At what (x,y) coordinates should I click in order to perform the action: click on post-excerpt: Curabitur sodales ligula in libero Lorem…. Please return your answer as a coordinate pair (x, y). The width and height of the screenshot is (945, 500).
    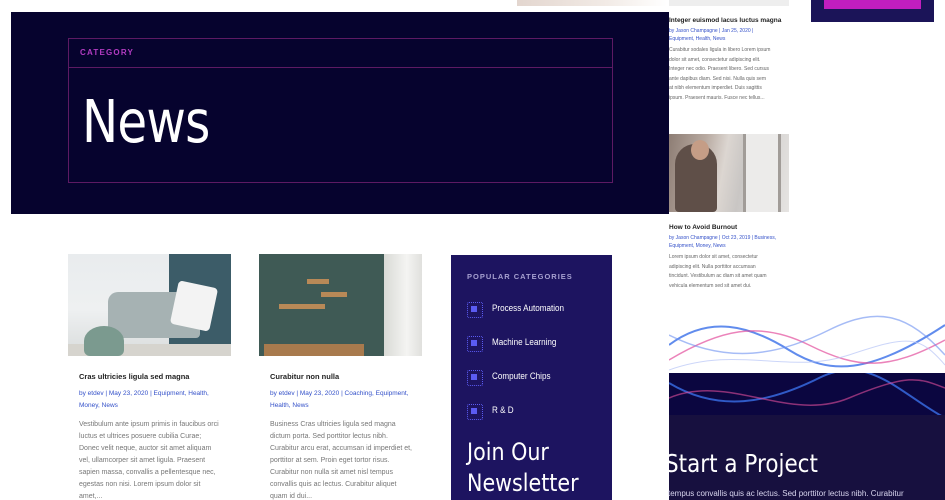
    Looking at the image, I should click on (729, 74).